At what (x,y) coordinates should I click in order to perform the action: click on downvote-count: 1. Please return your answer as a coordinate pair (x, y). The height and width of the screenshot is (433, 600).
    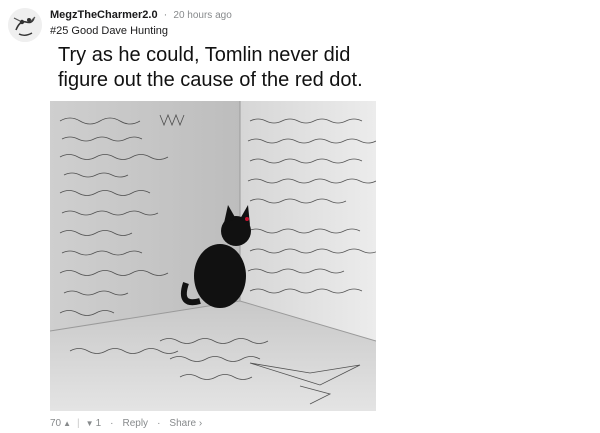
    Looking at the image, I should click on (98, 423).